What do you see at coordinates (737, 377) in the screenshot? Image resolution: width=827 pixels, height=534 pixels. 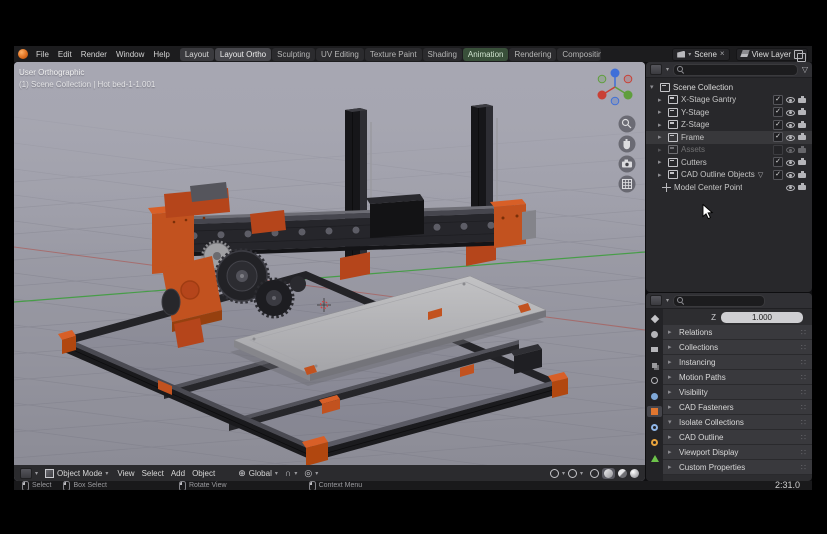 I see `section-motion-paths: ▸ Motion Paths ∷` at bounding box center [737, 377].